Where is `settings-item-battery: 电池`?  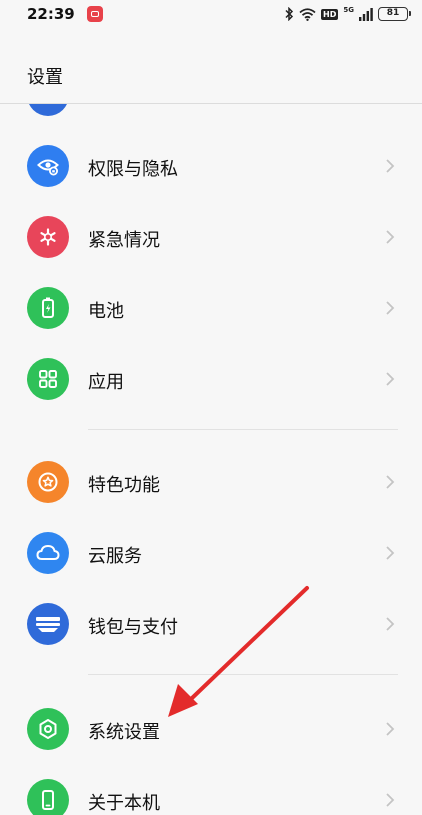 settings-item-battery: 电池 is located at coordinates (211, 308).